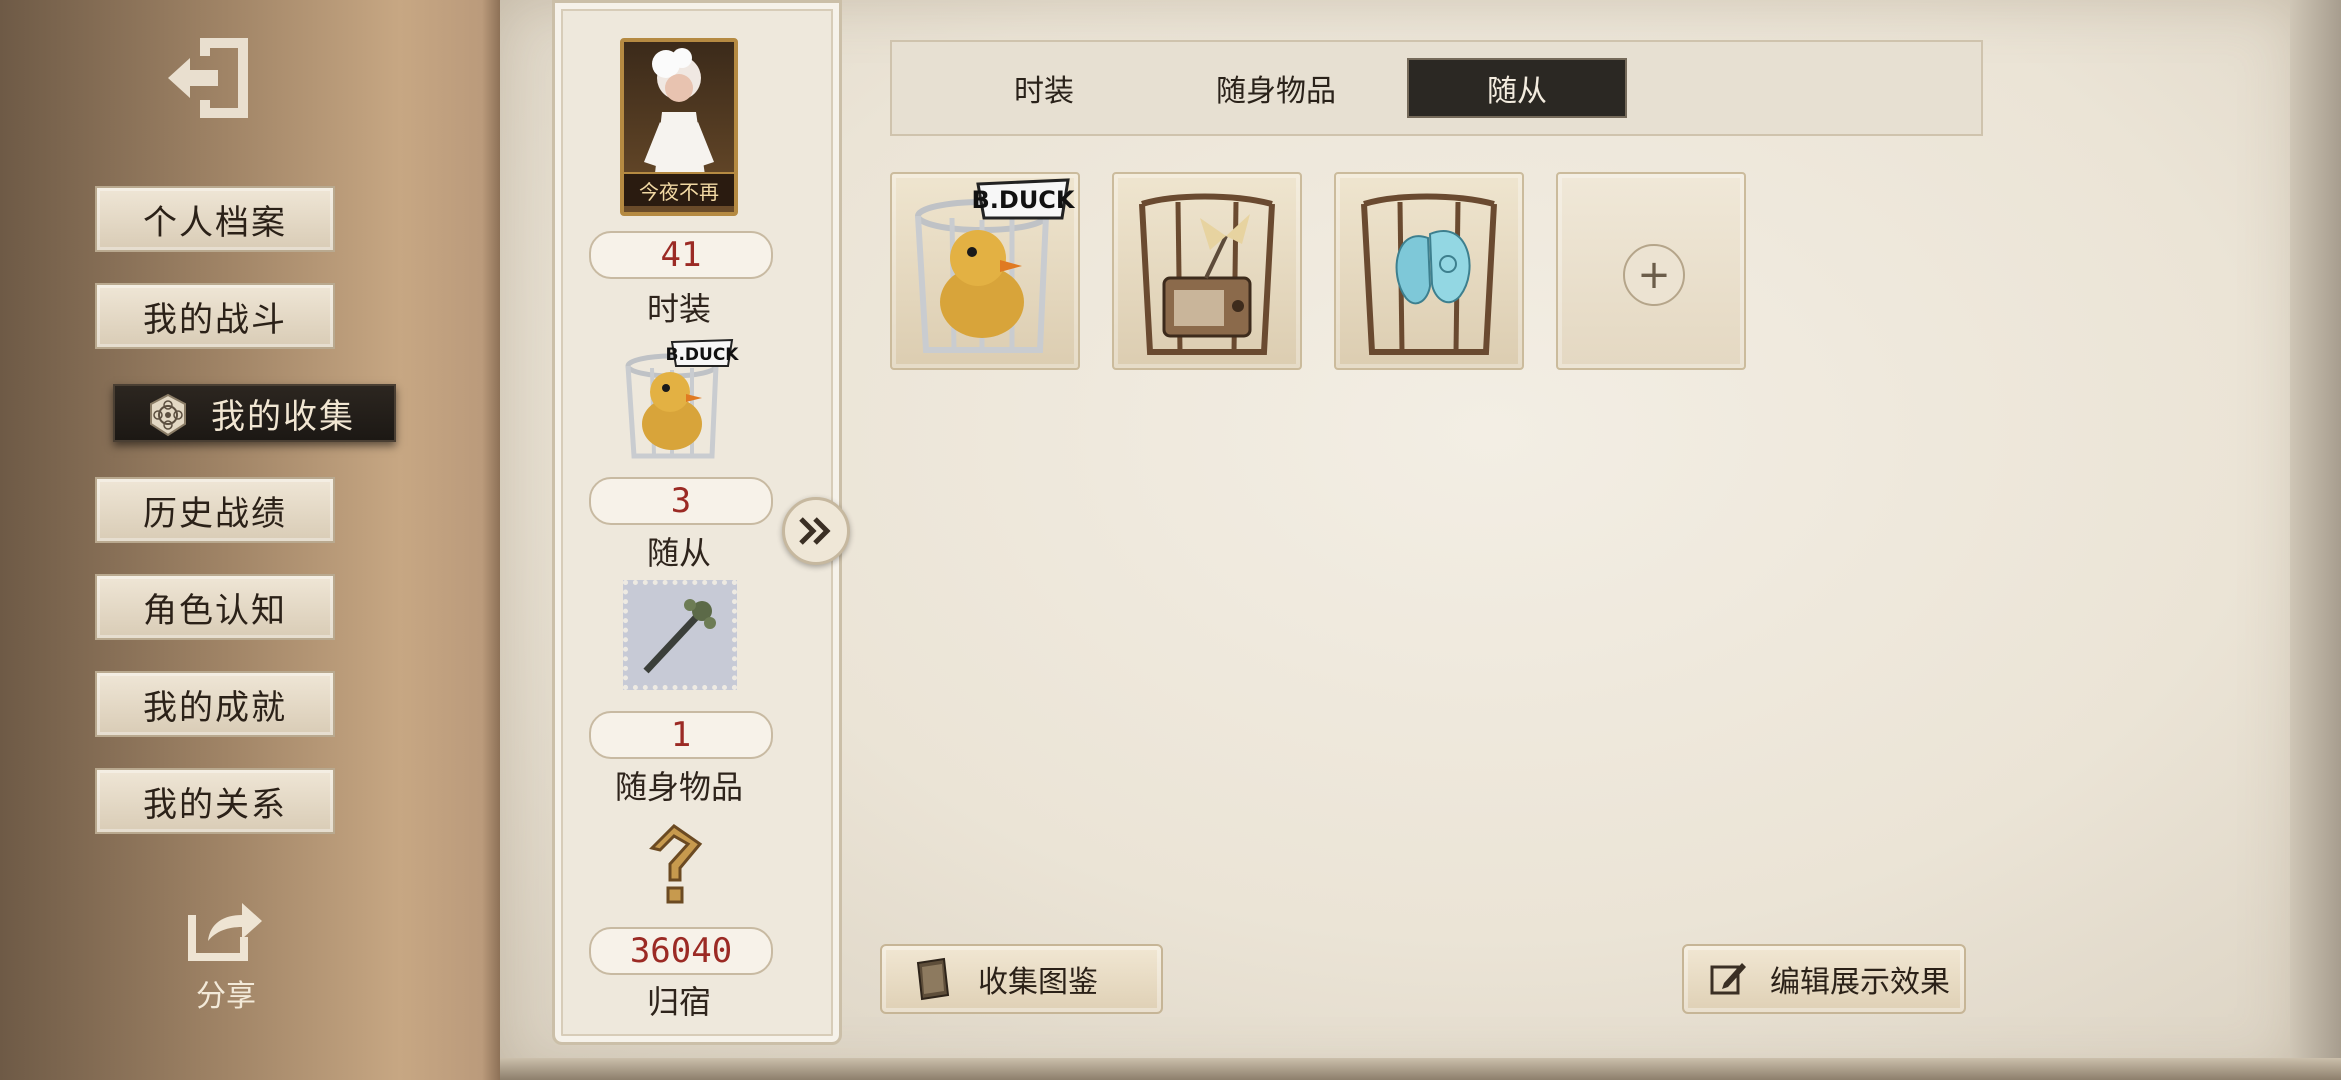 Image resolution: width=2341 pixels, height=1080 pixels. I want to click on sidebar-item-label: 个人档案, so click(215, 222).